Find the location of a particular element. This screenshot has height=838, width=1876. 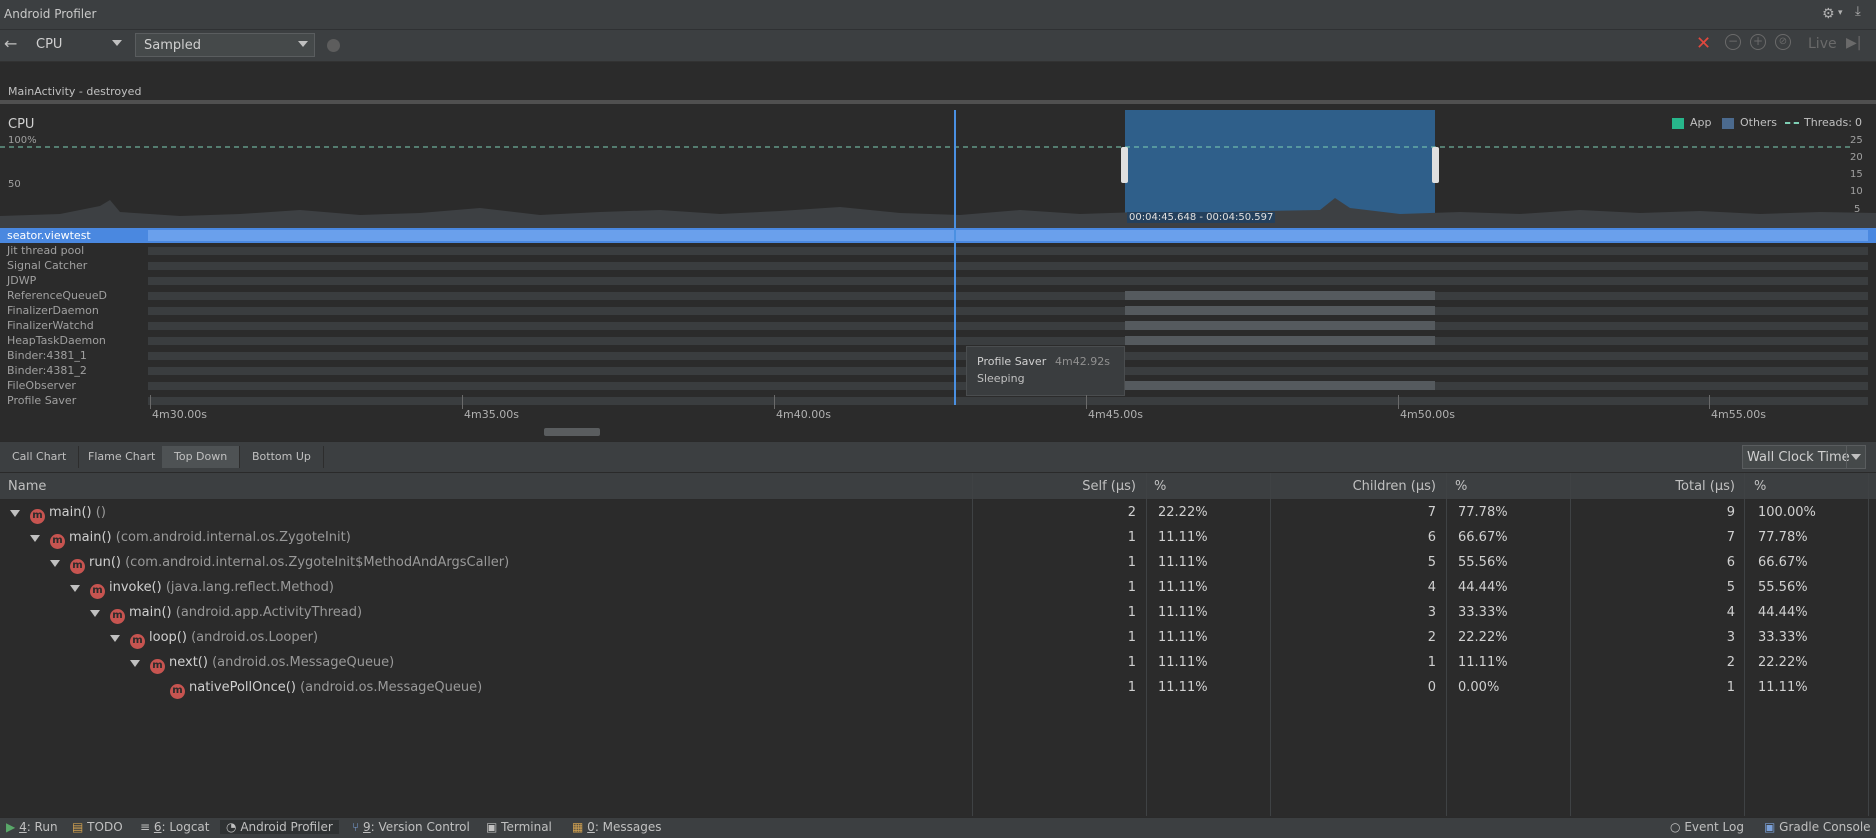

thread-row: JDWP is located at coordinates (938, 280).